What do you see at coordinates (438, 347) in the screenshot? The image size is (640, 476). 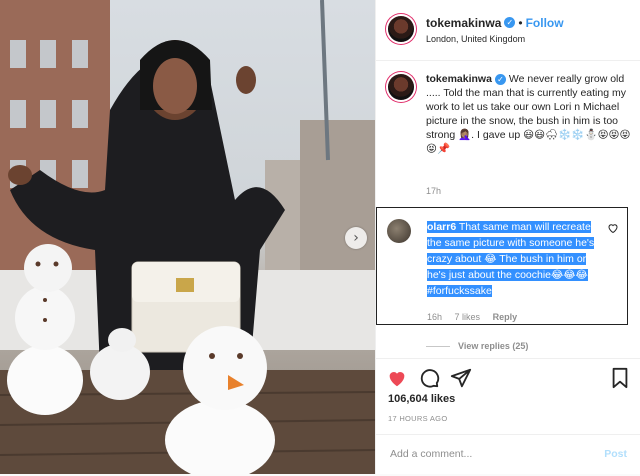 I see `divider-line` at bounding box center [438, 347].